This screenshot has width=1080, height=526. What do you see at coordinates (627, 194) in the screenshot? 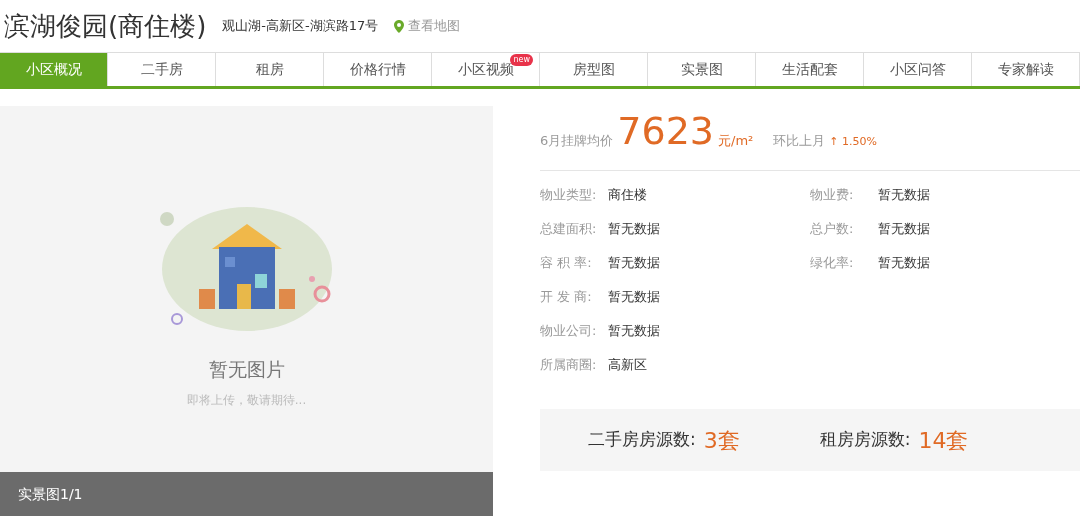
I see `detail-value: 商住楼` at bounding box center [627, 194].